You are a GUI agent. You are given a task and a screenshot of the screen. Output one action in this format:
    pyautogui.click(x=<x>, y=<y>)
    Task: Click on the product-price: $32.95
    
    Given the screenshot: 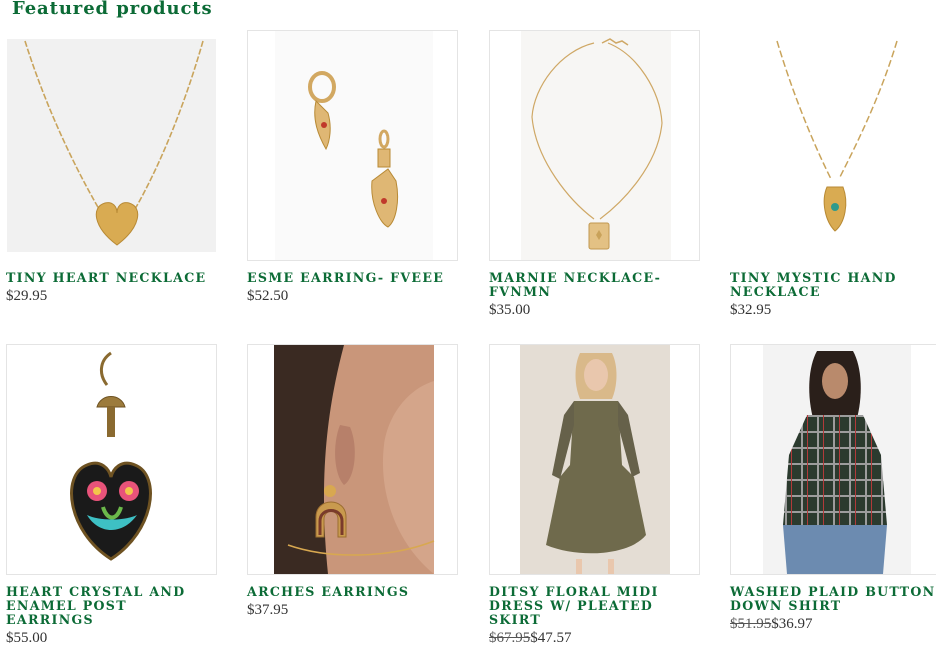 What is the action you would take?
    pyautogui.click(x=751, y=310)
    